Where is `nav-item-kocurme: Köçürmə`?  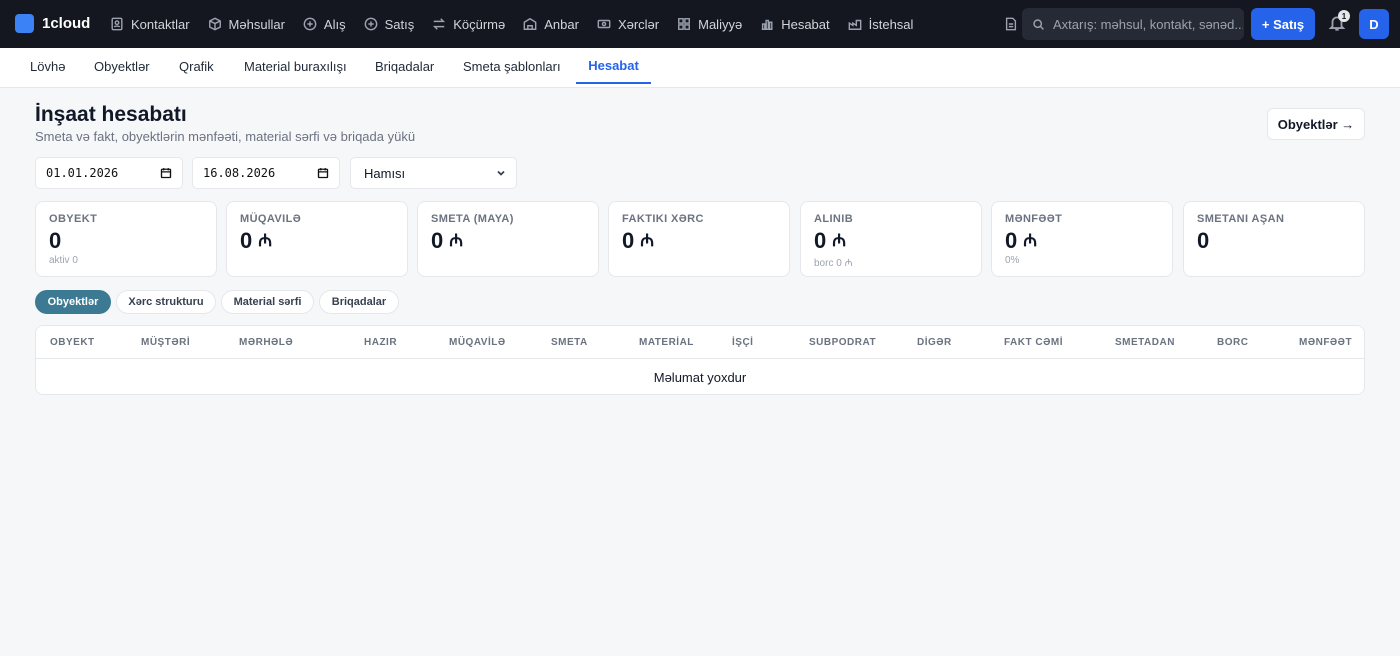
nav-item-kocurme: Köçürmə is located at coordinates (468, 24).